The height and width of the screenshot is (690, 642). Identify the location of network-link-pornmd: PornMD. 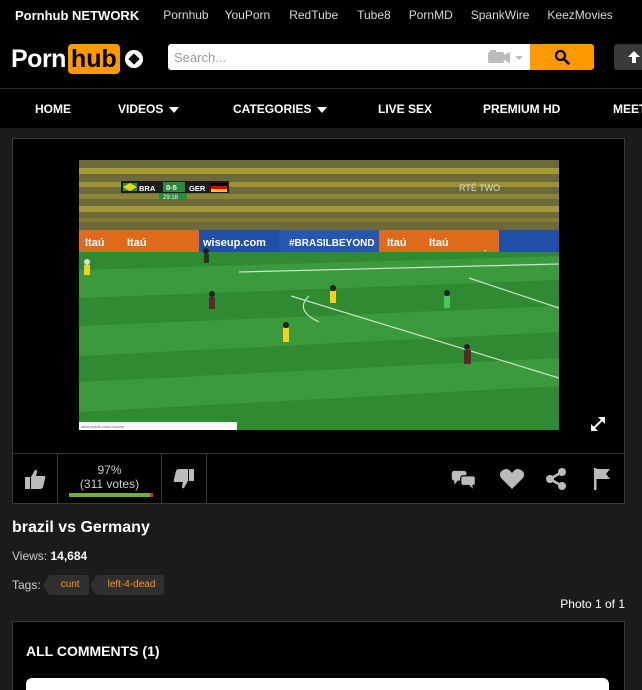
(431, 15).